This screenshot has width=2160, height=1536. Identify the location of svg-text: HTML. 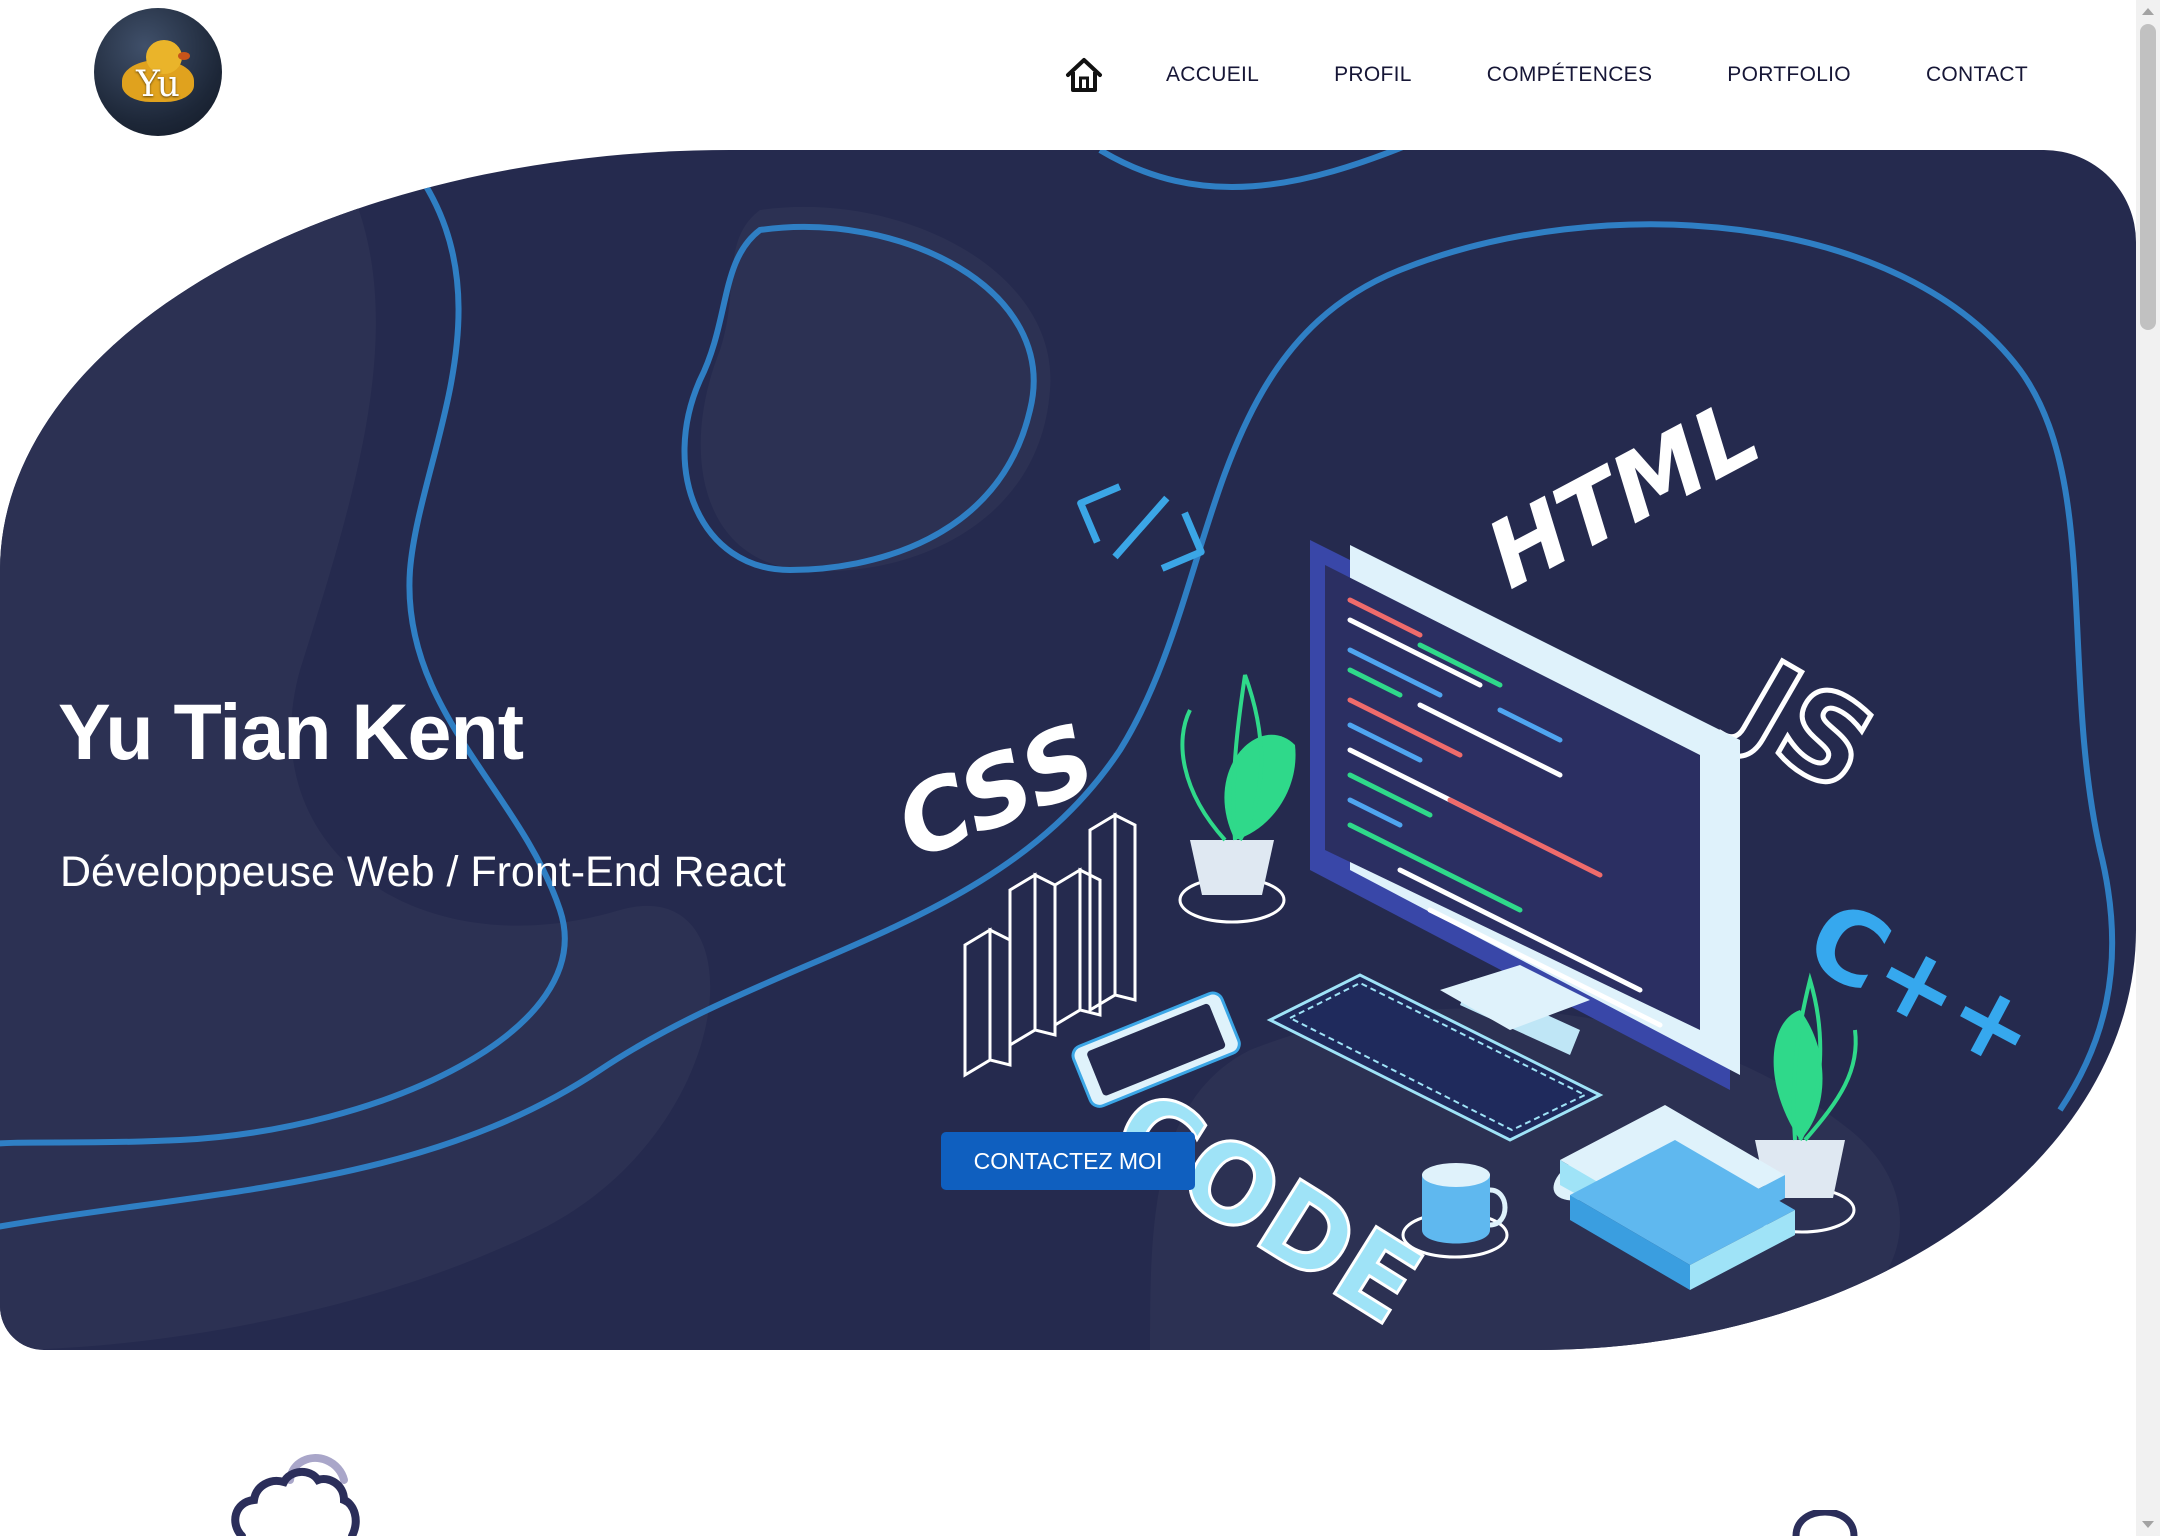
(1623, 494).